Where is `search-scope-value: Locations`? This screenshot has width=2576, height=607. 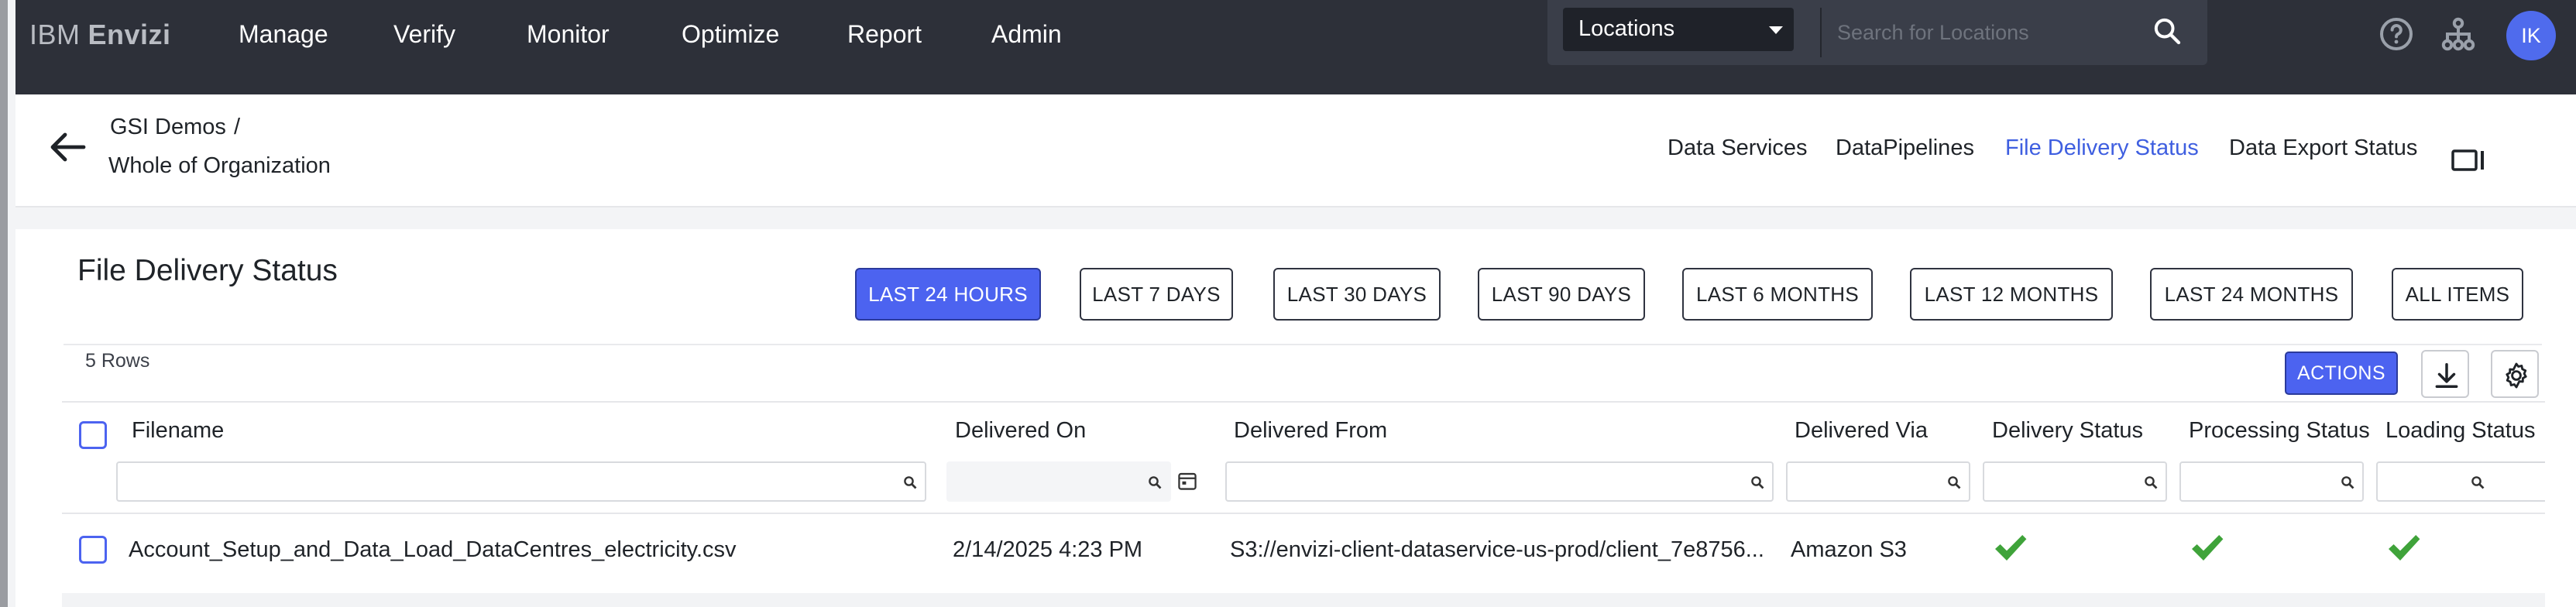
search-scope-value: Locations is located at coordinates (1626, 28).